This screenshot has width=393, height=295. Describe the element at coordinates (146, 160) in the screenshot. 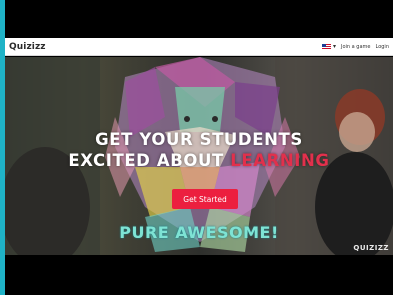

I see `hero-headline-text: EXCITED ABOUT` at that location.